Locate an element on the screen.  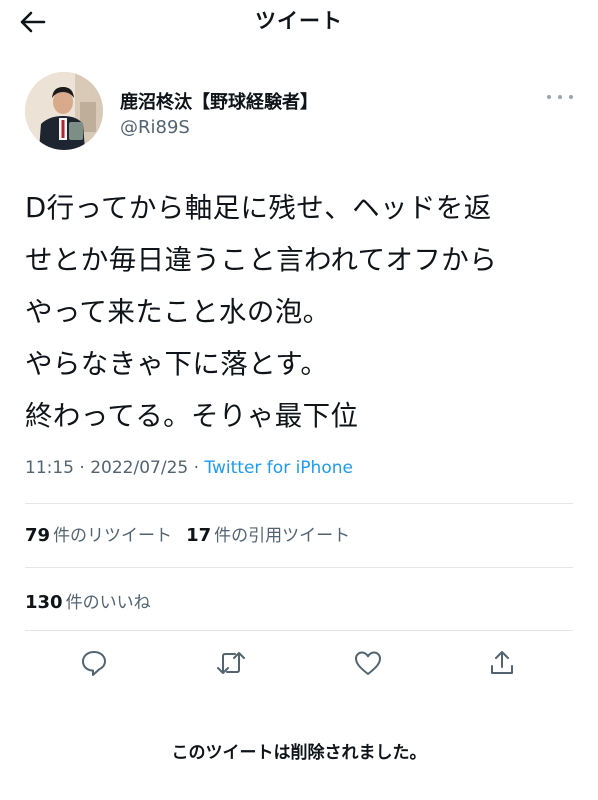
more-horizontal-icon is located at coordinates (549, 97).